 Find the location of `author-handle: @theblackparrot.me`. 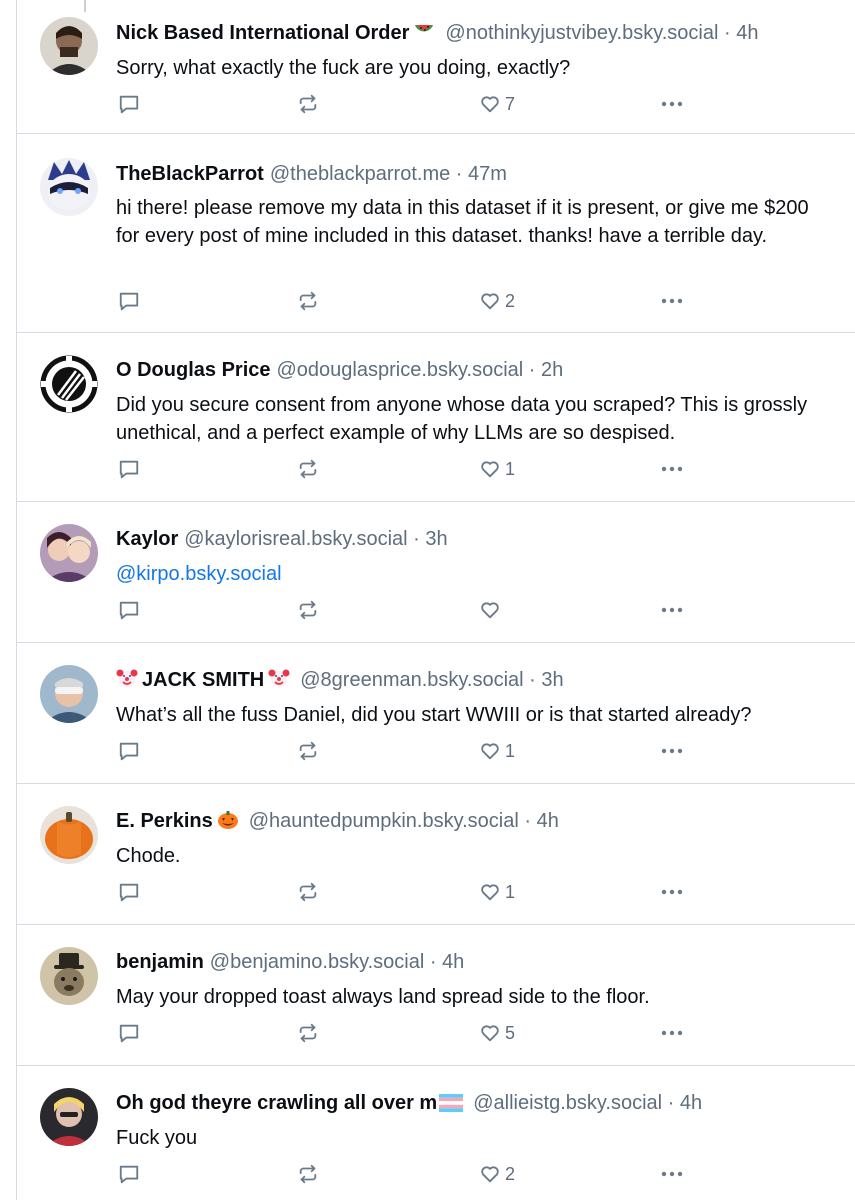

author-handle: @theblackparrot.me is located at coordinates (360, 174).